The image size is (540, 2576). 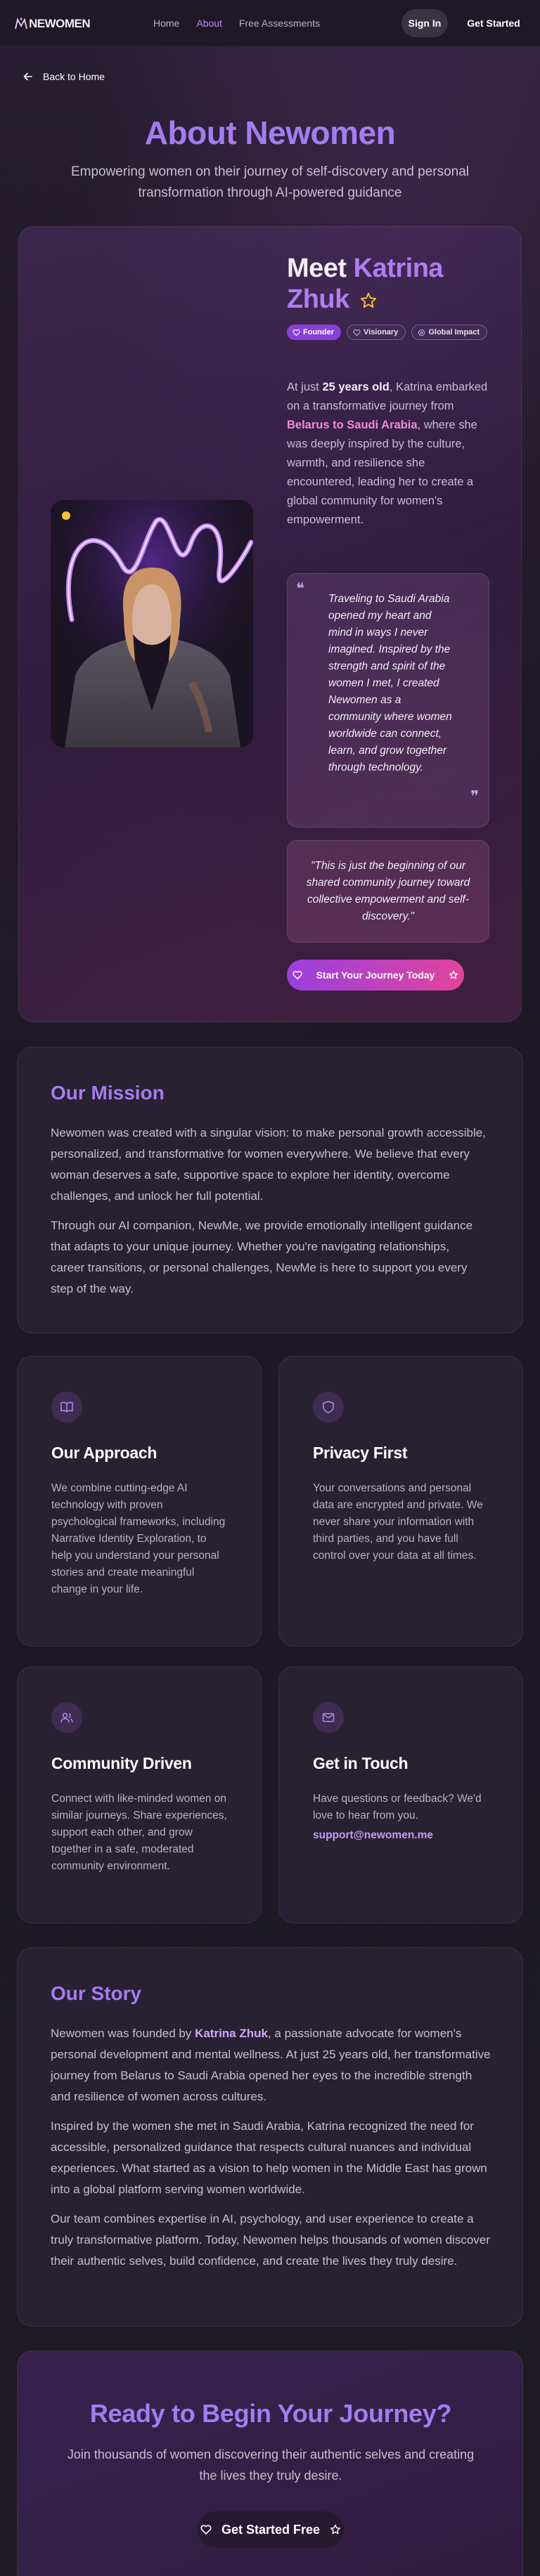 What do you see at coordinates (66, 1717) in the screenshot?
I see `users-icon` at bounding box center [66, 1717].